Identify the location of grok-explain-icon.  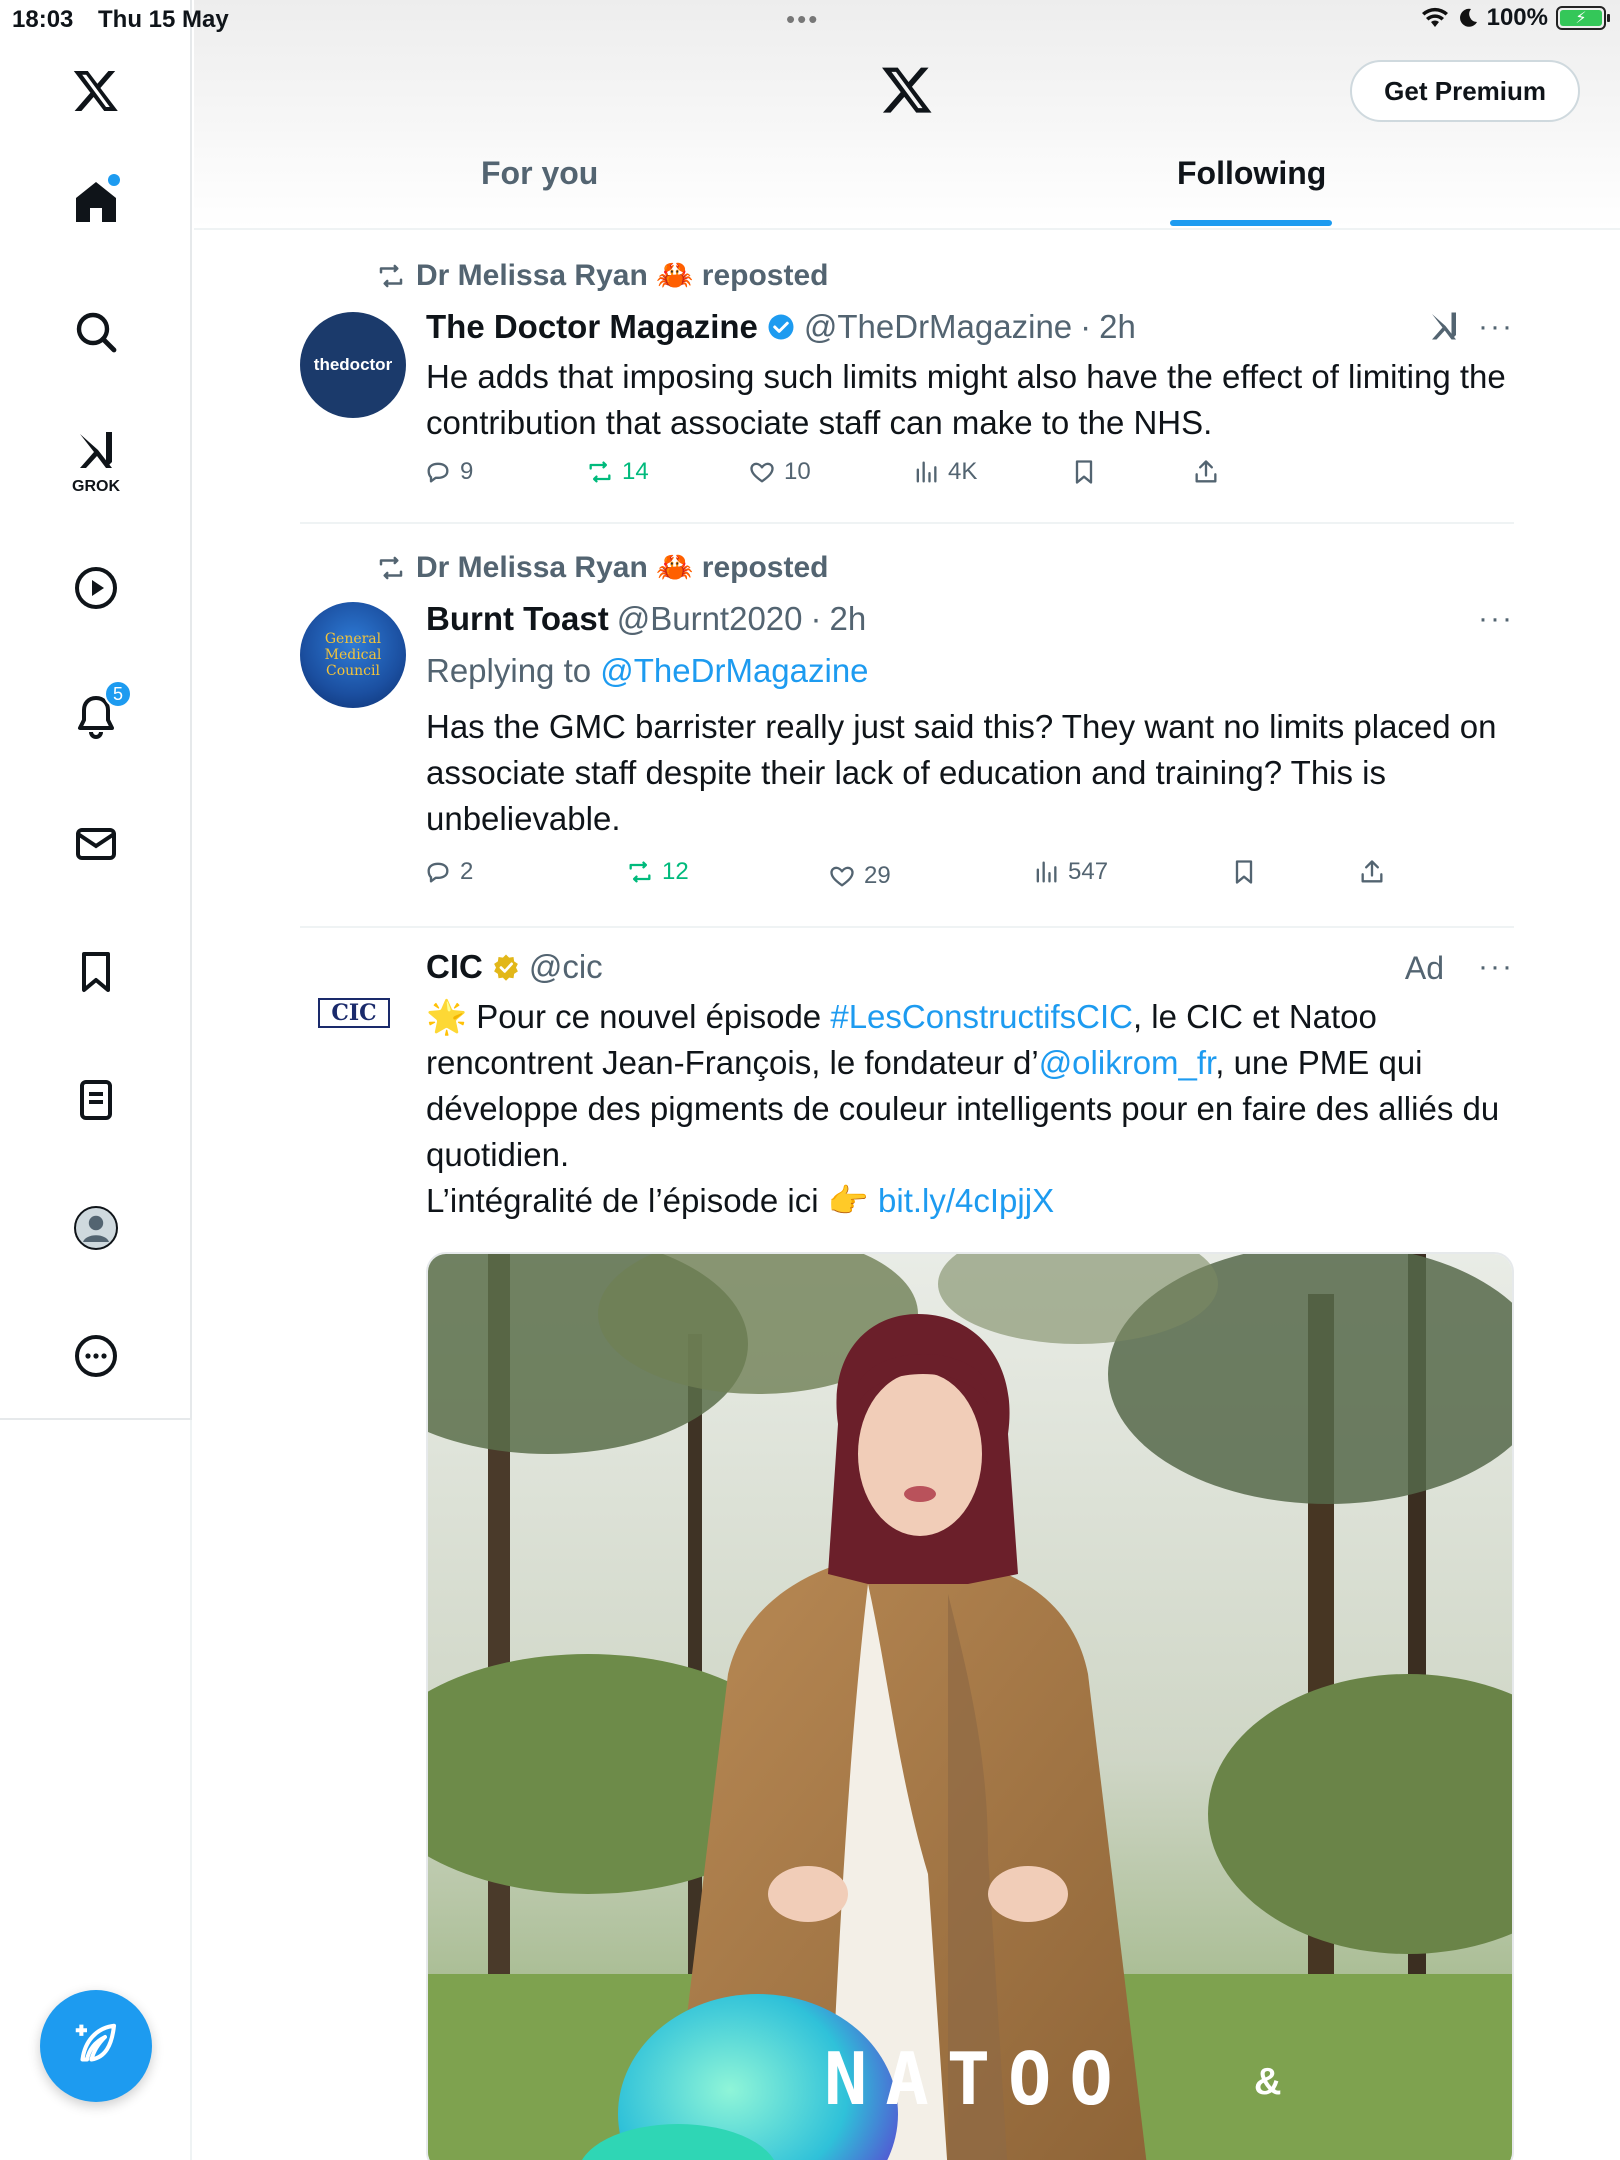
(1444, 328).